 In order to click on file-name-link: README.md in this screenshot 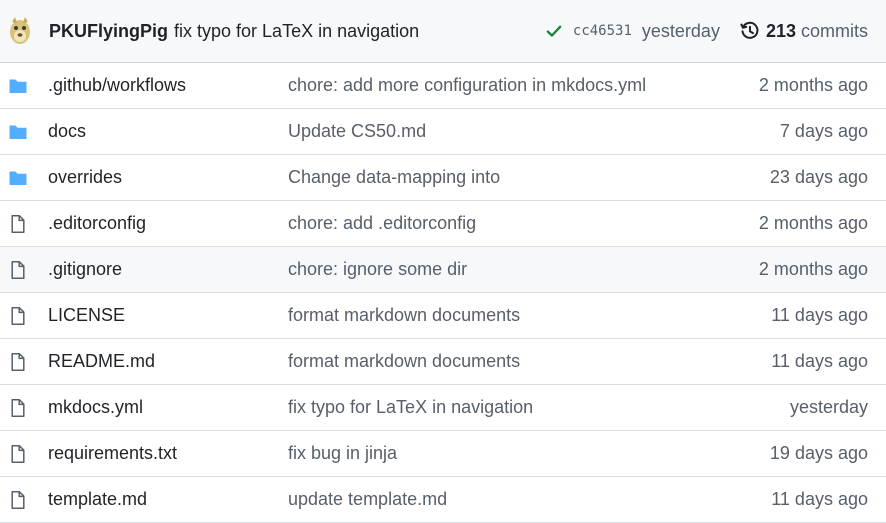, I will do `click(101, 361)`.